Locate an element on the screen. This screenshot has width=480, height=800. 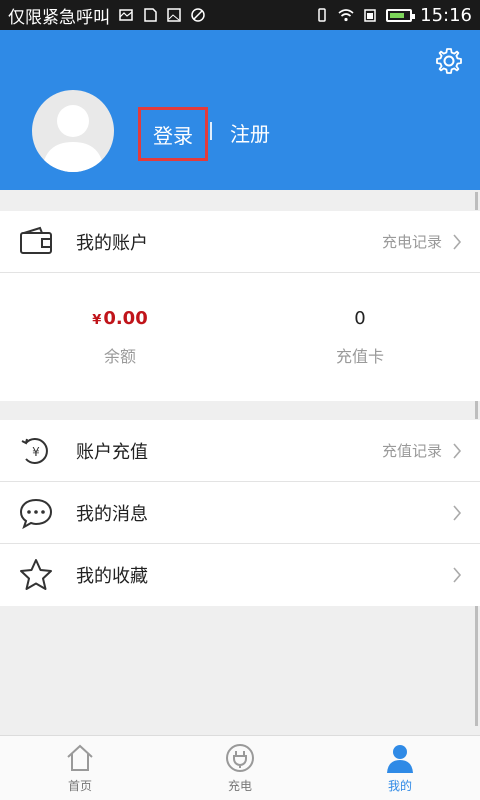
balance-amount: 0.00 is located at coordinates (125, 318).